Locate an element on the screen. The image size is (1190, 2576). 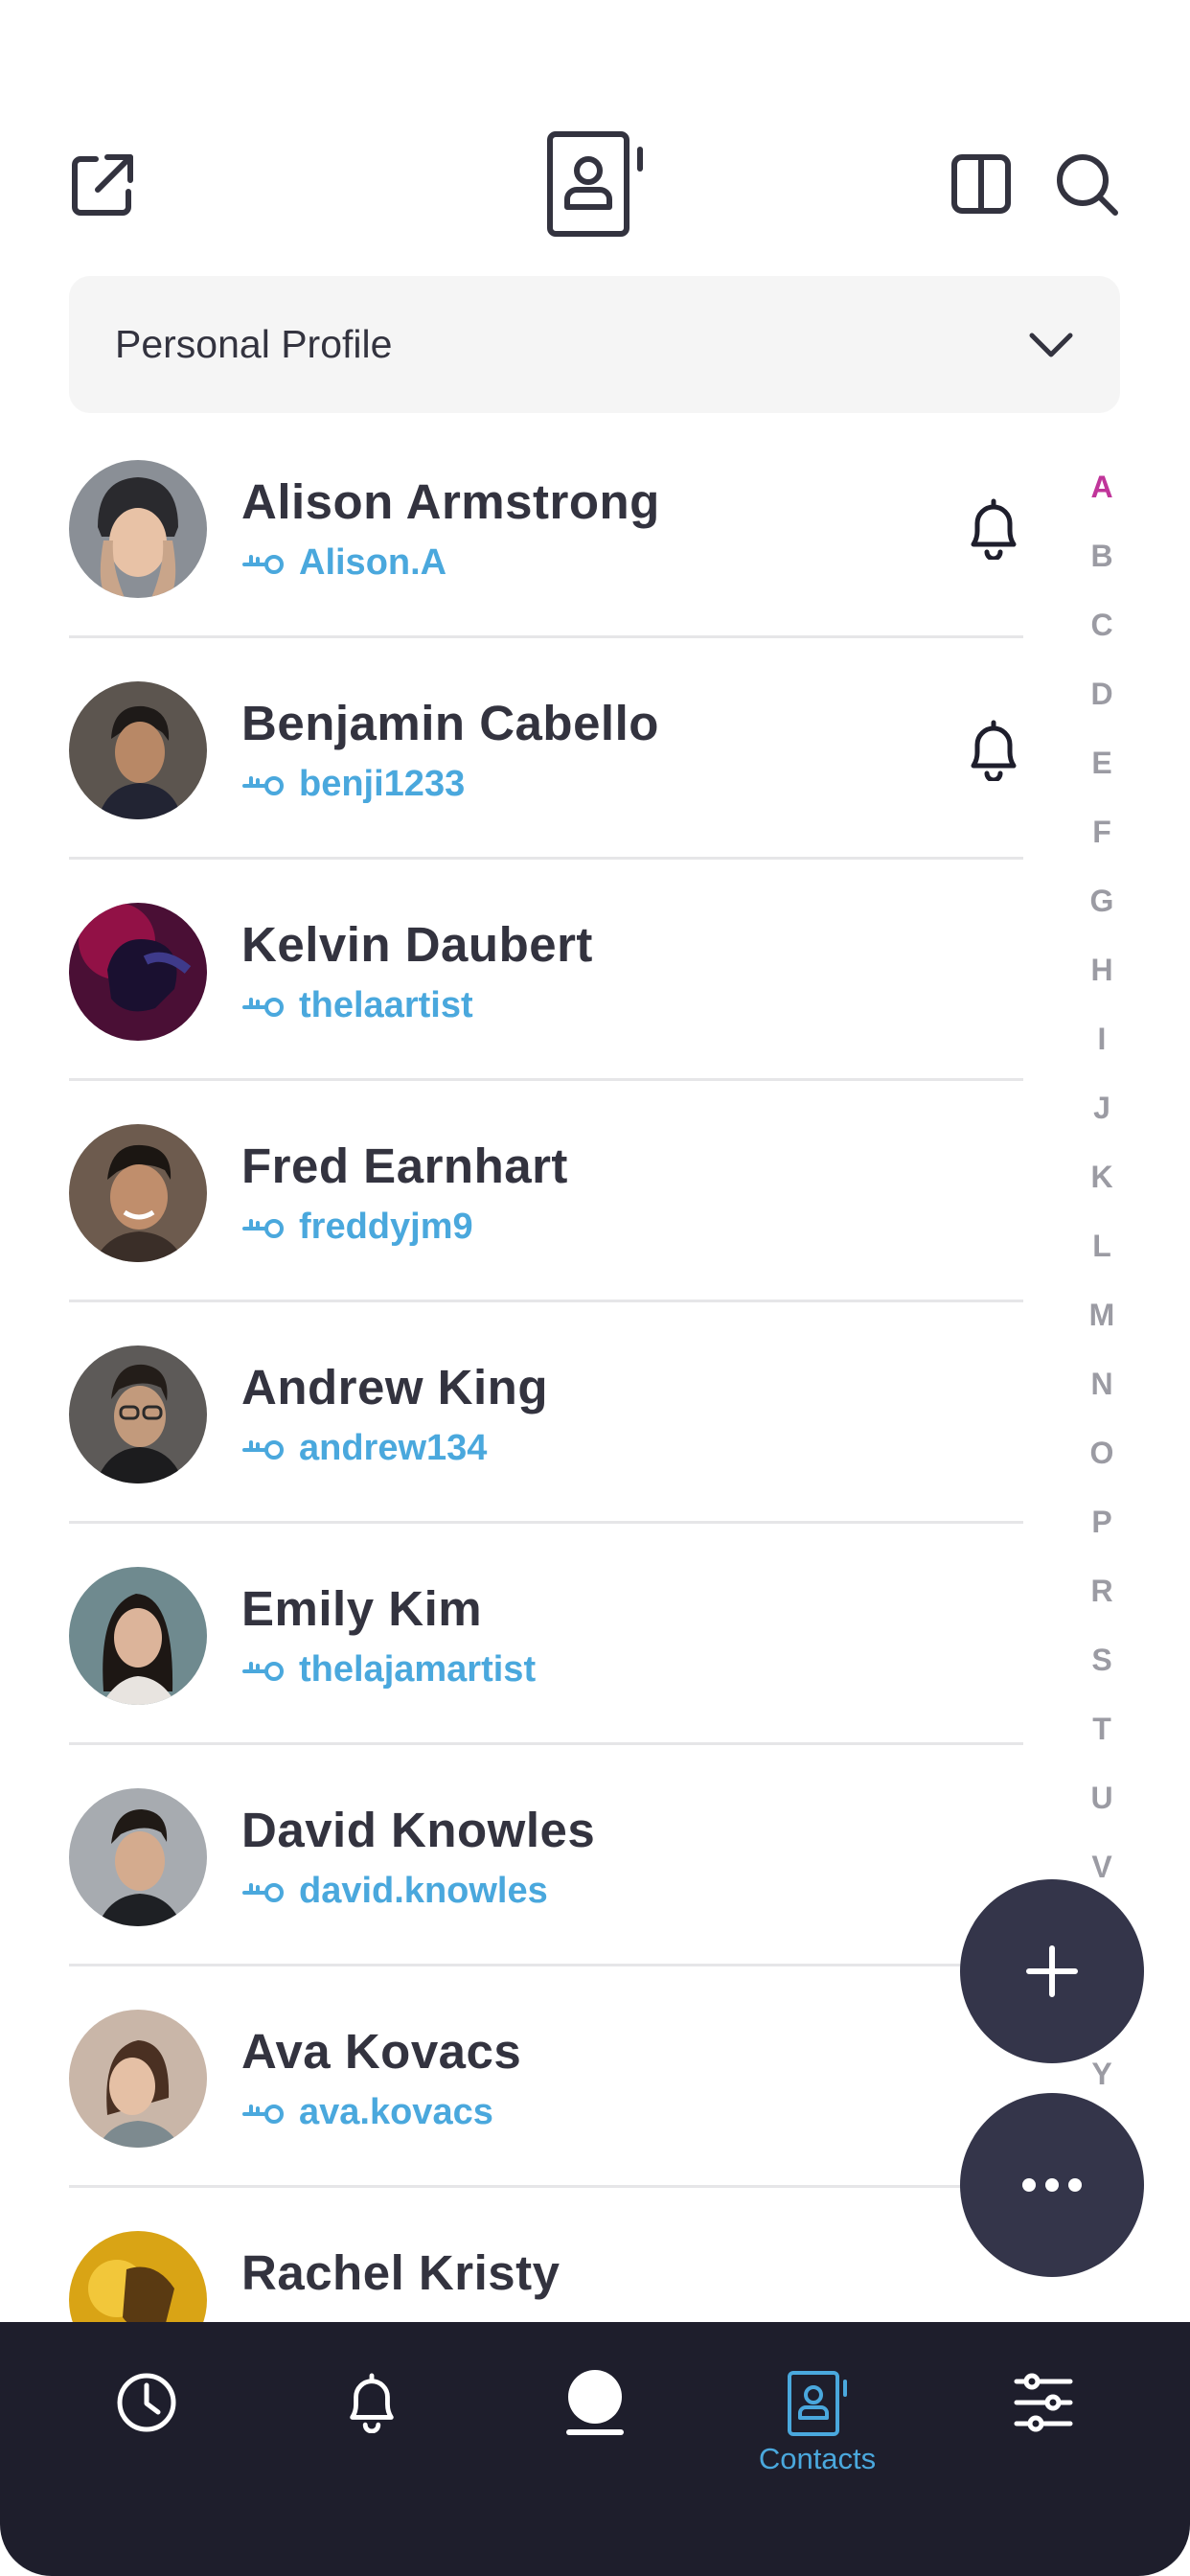
contact-name: Rachel Kristy is located at coordinates (401, 2272).